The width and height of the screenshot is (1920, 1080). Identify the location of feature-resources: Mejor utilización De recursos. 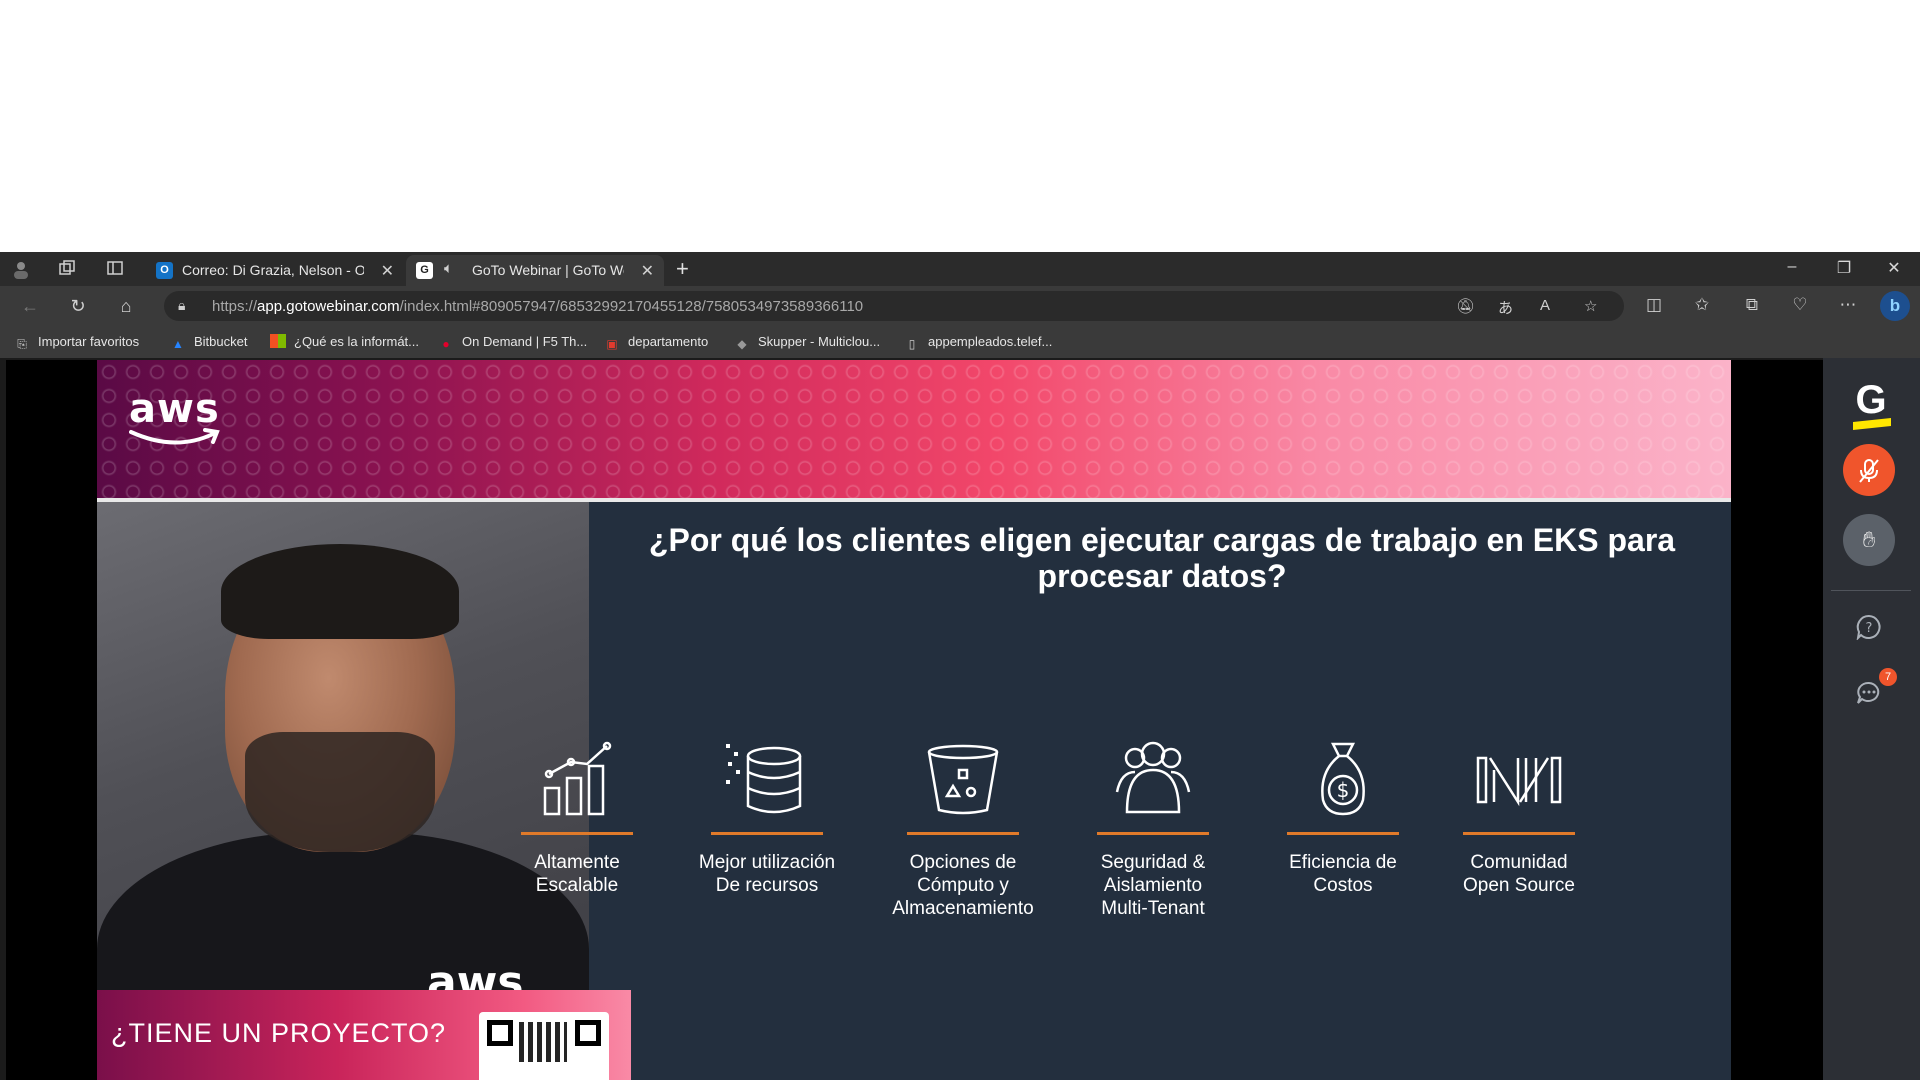
(767, 818).